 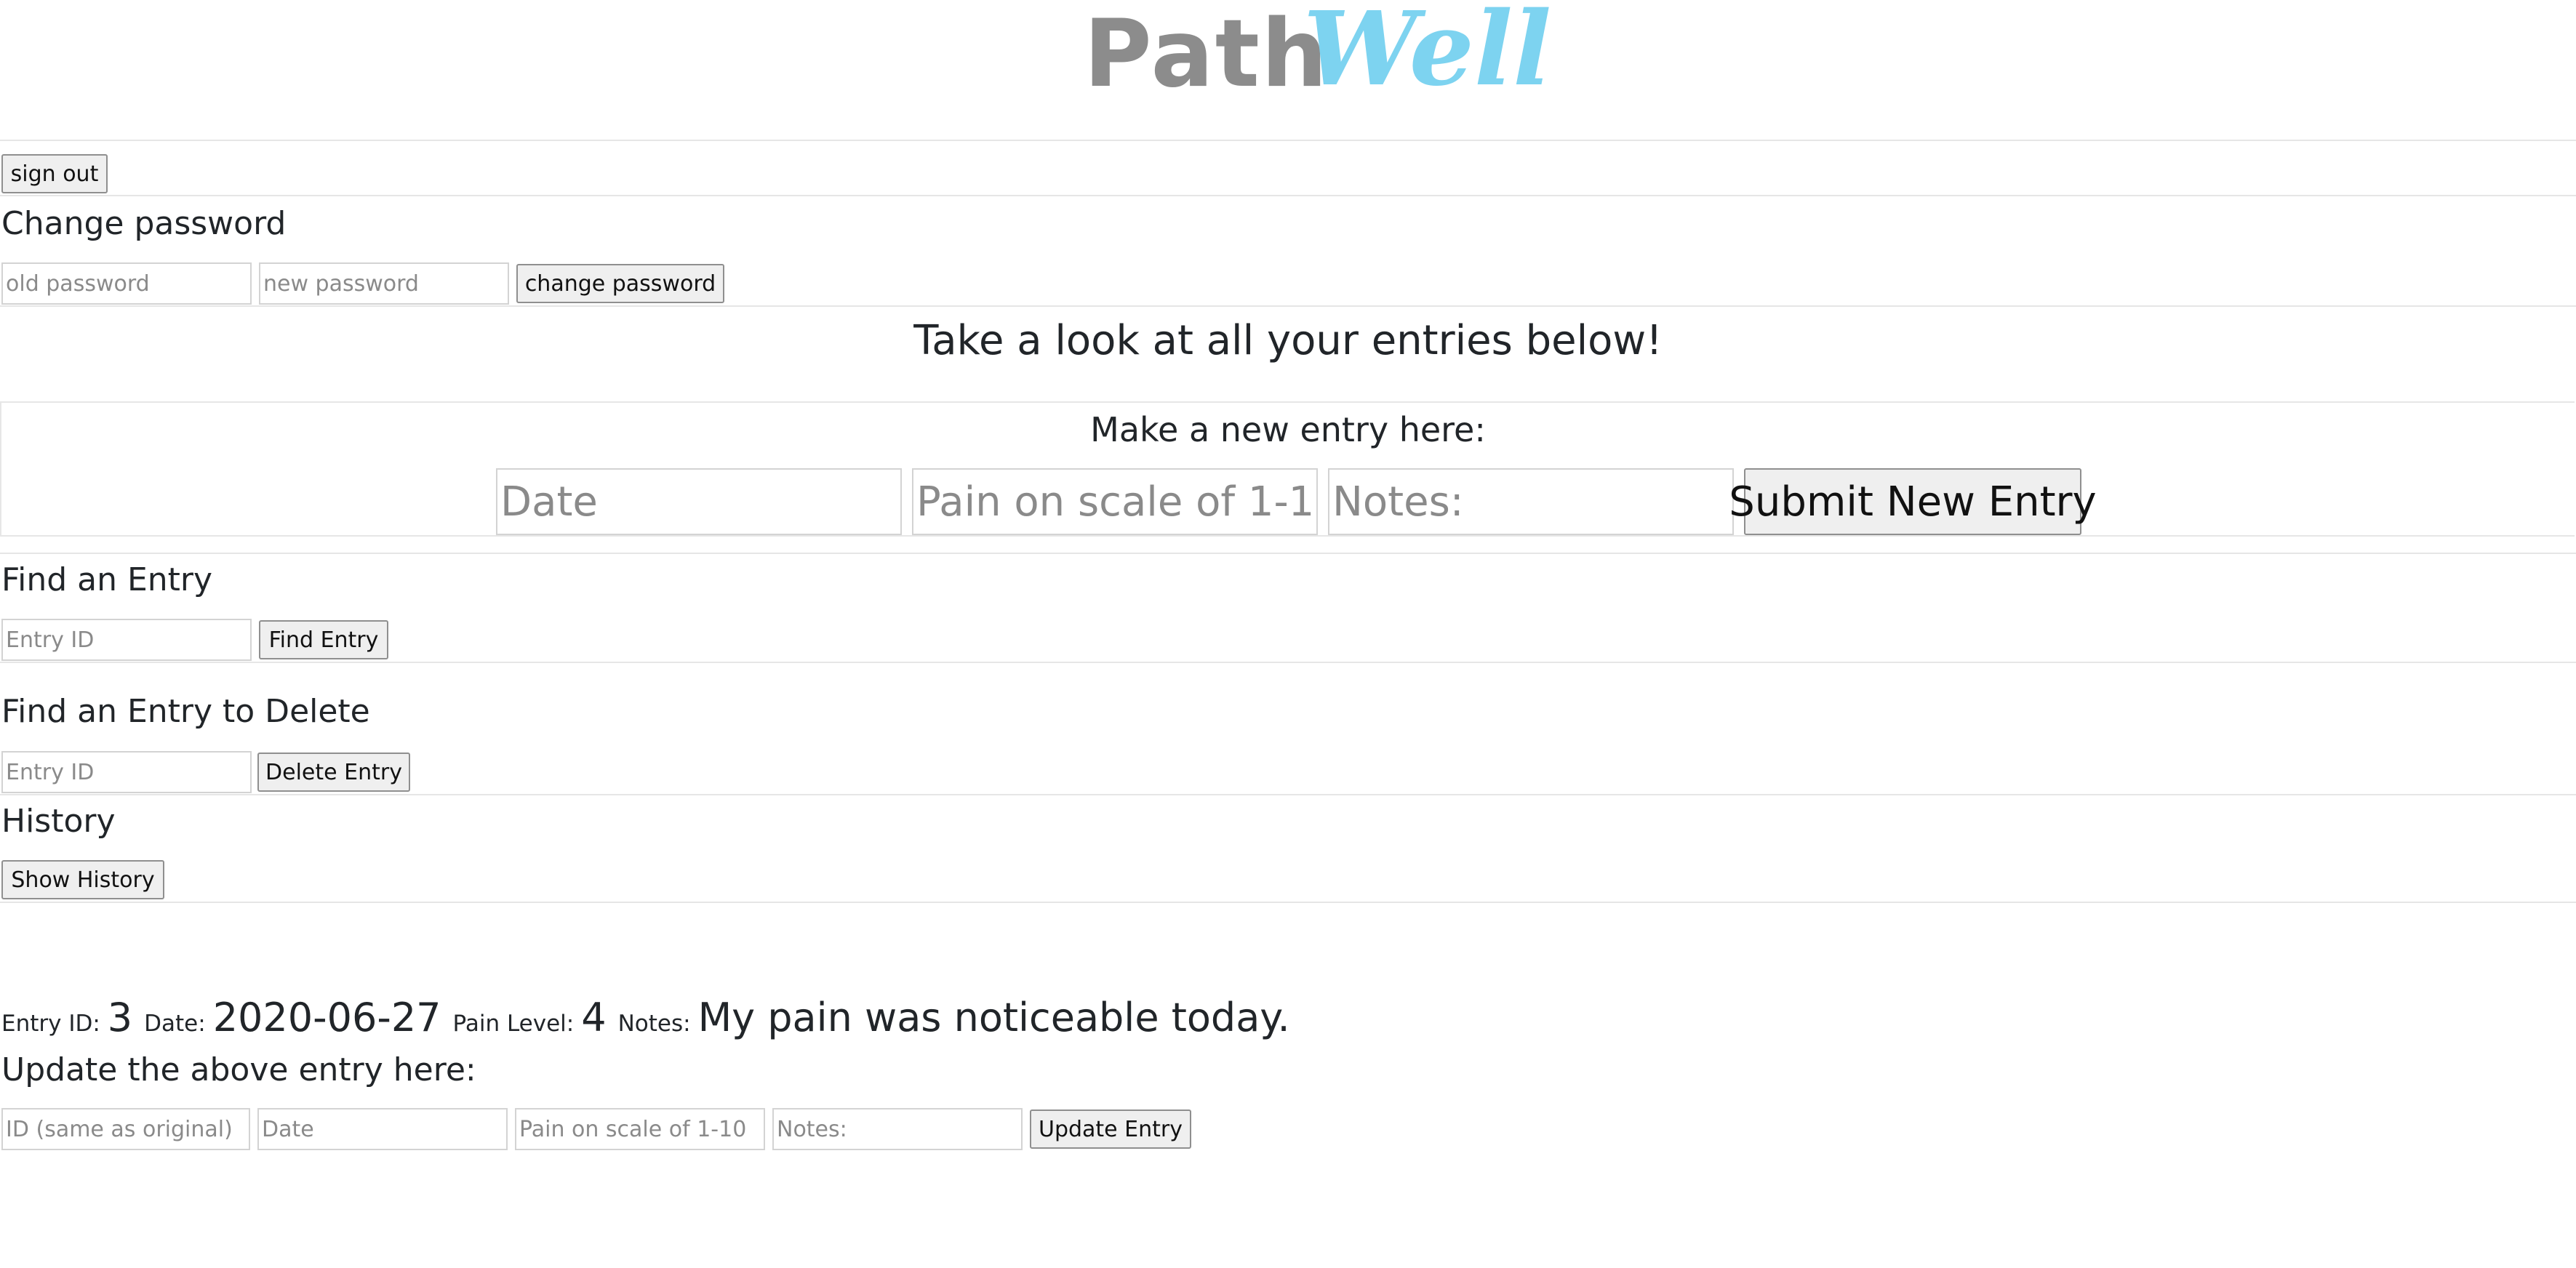 I want to click on delete-entry-button: Delete Entry, so click(x=333, y=773).